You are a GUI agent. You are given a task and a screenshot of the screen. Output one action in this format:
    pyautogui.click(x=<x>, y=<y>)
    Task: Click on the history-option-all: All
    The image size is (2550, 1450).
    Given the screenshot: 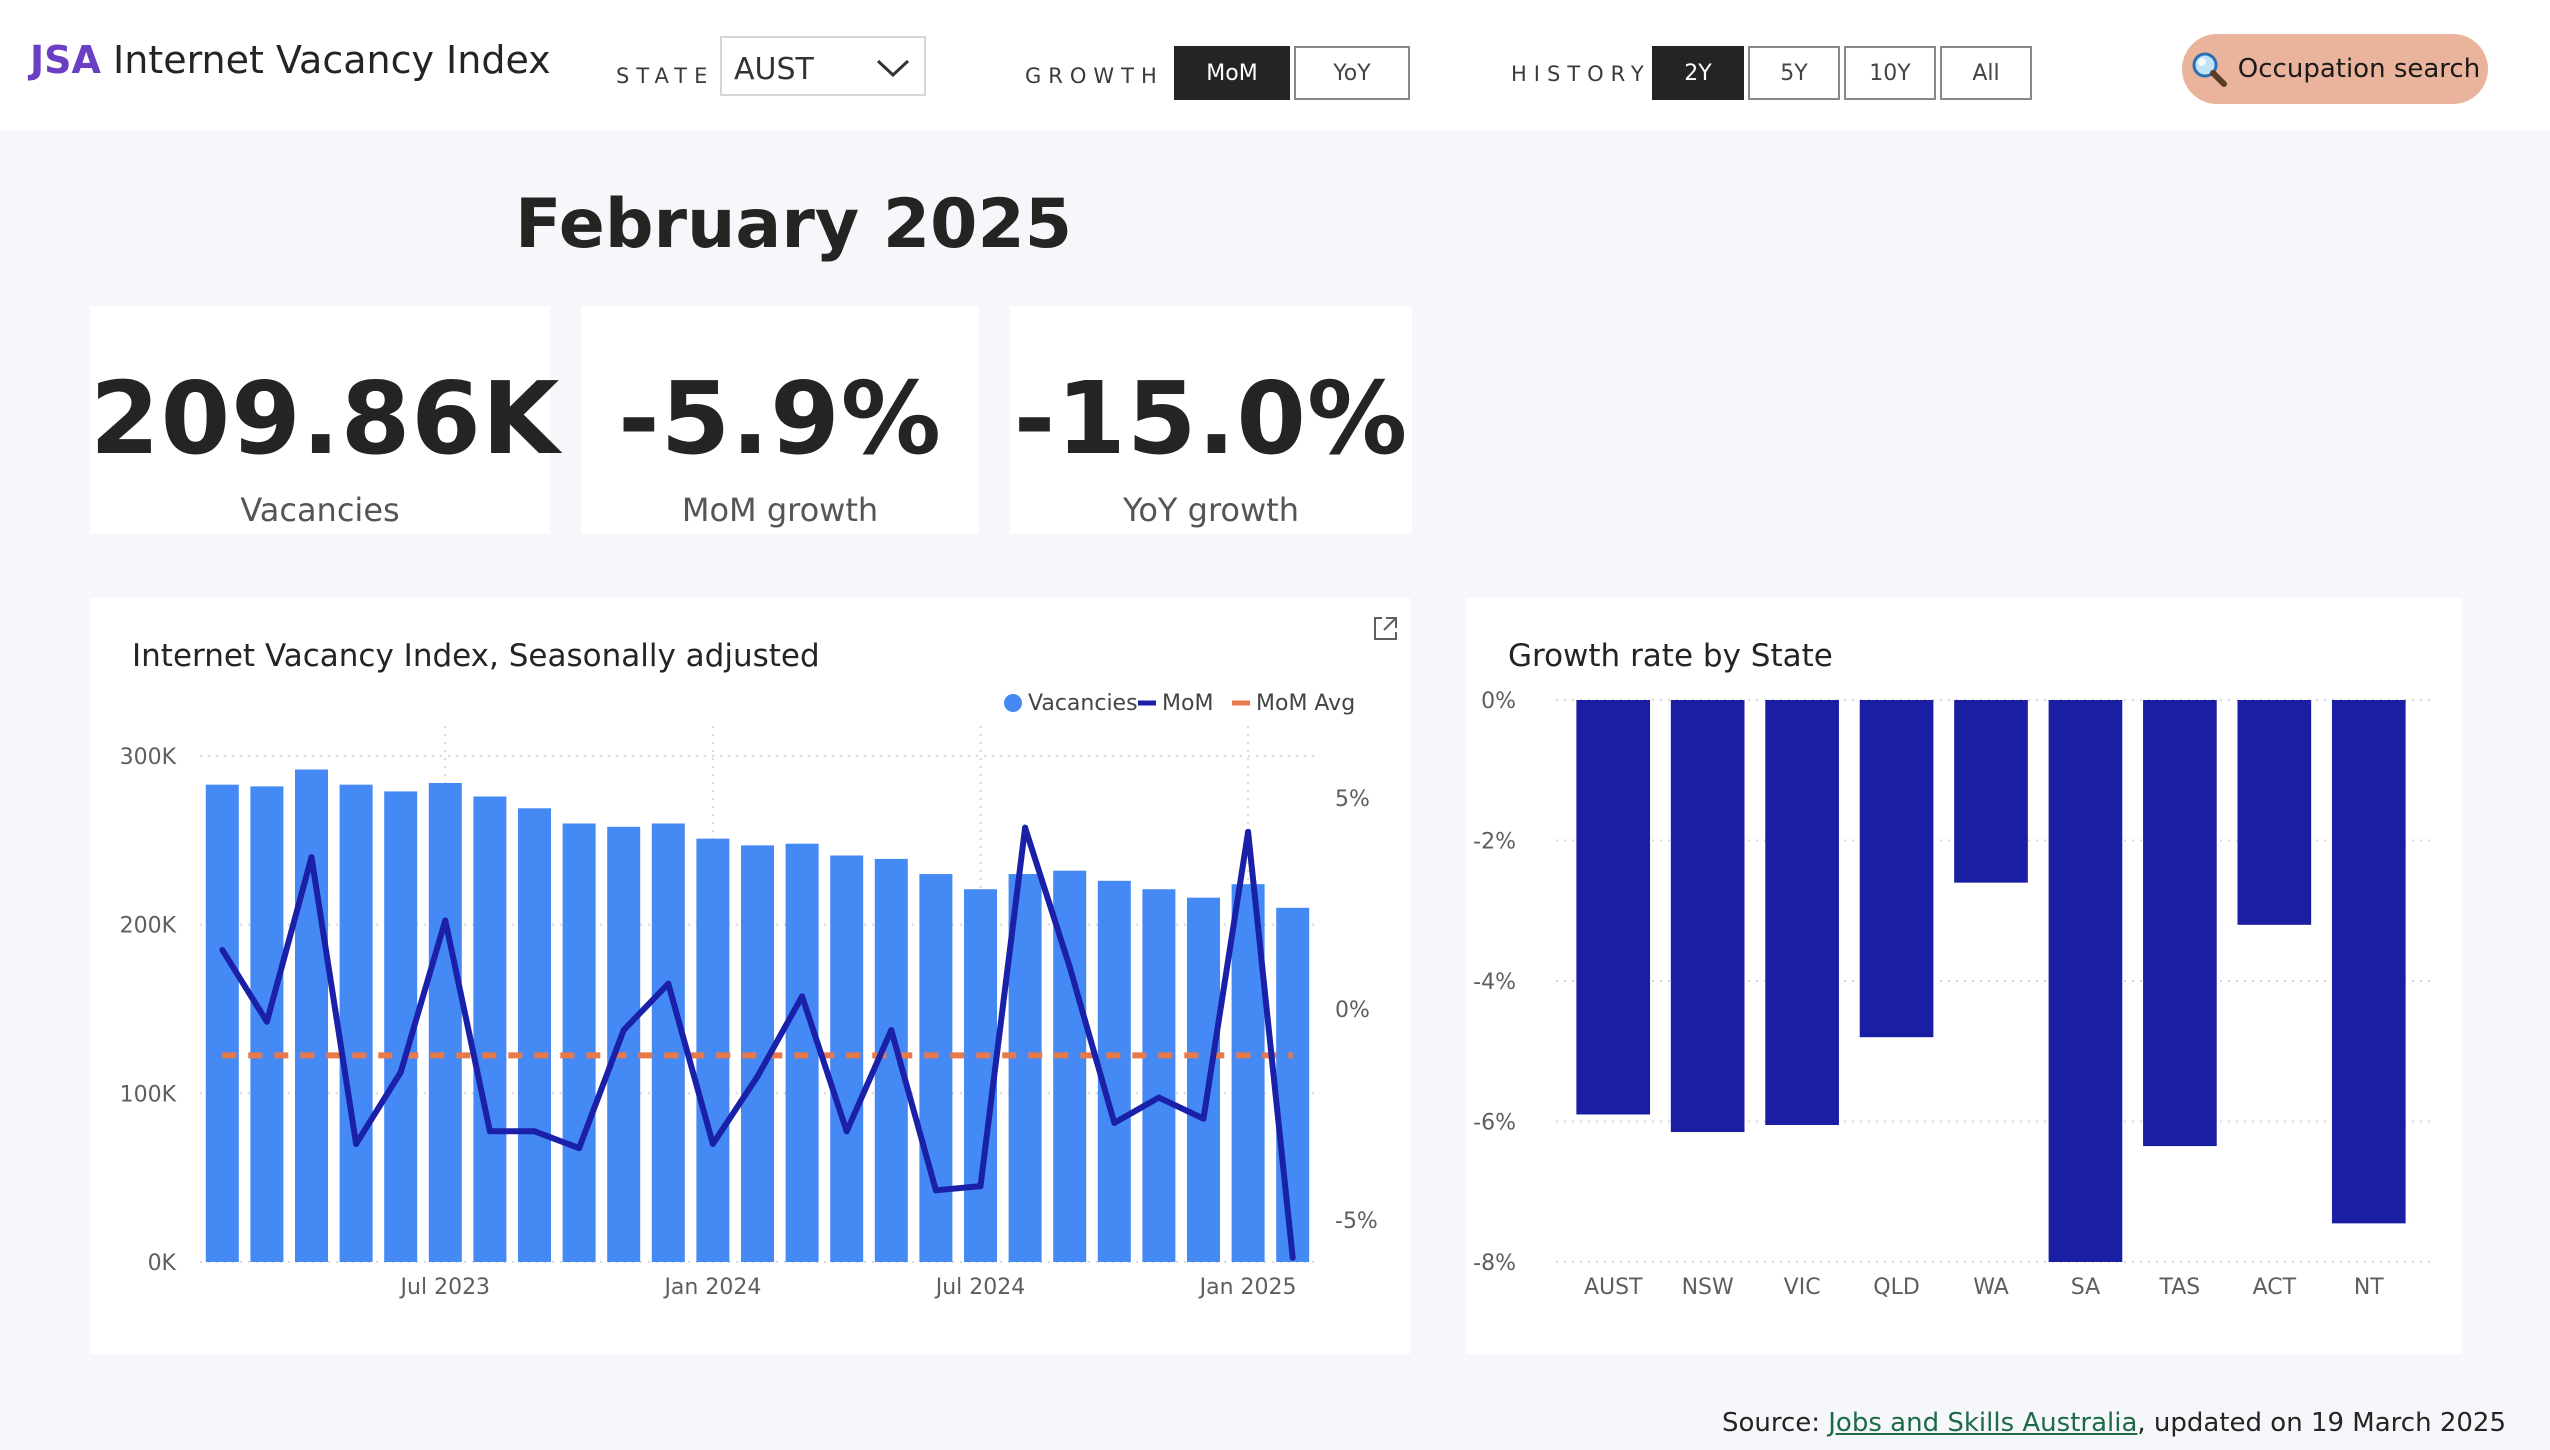 What is the action you would take?
    pyautogui.click(x=1986, y=73)
    